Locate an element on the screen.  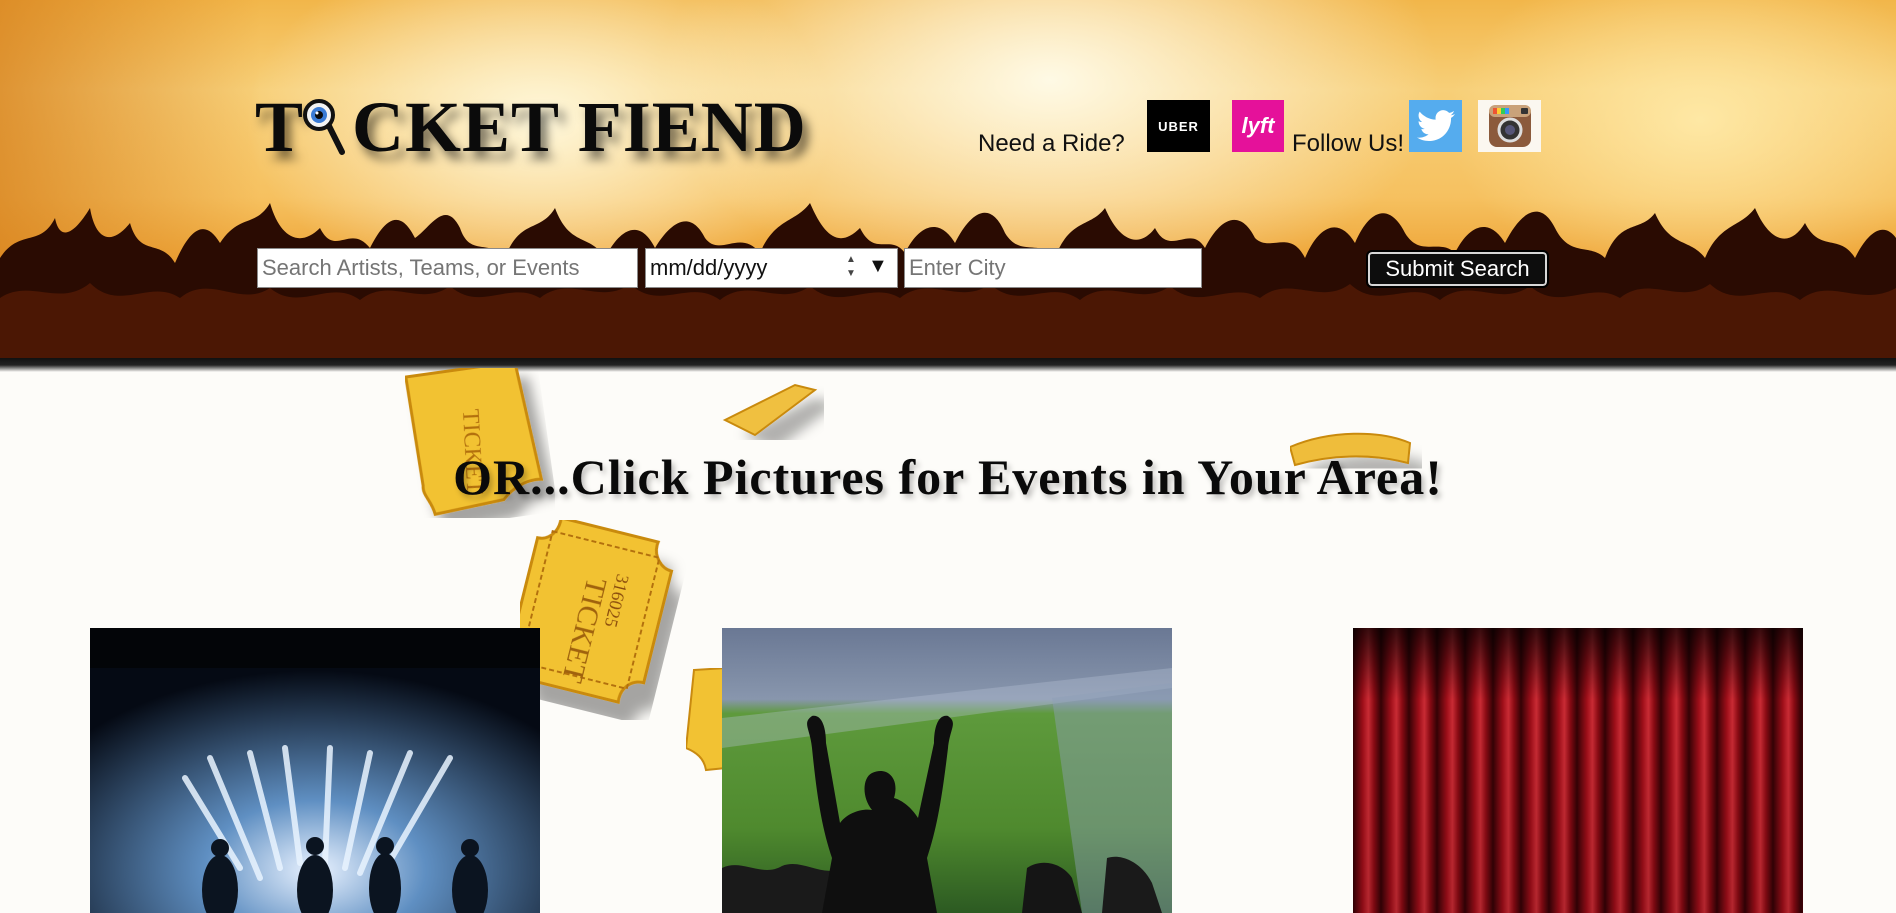
instagram-camera-icon is located at coordinates (1509, 126).